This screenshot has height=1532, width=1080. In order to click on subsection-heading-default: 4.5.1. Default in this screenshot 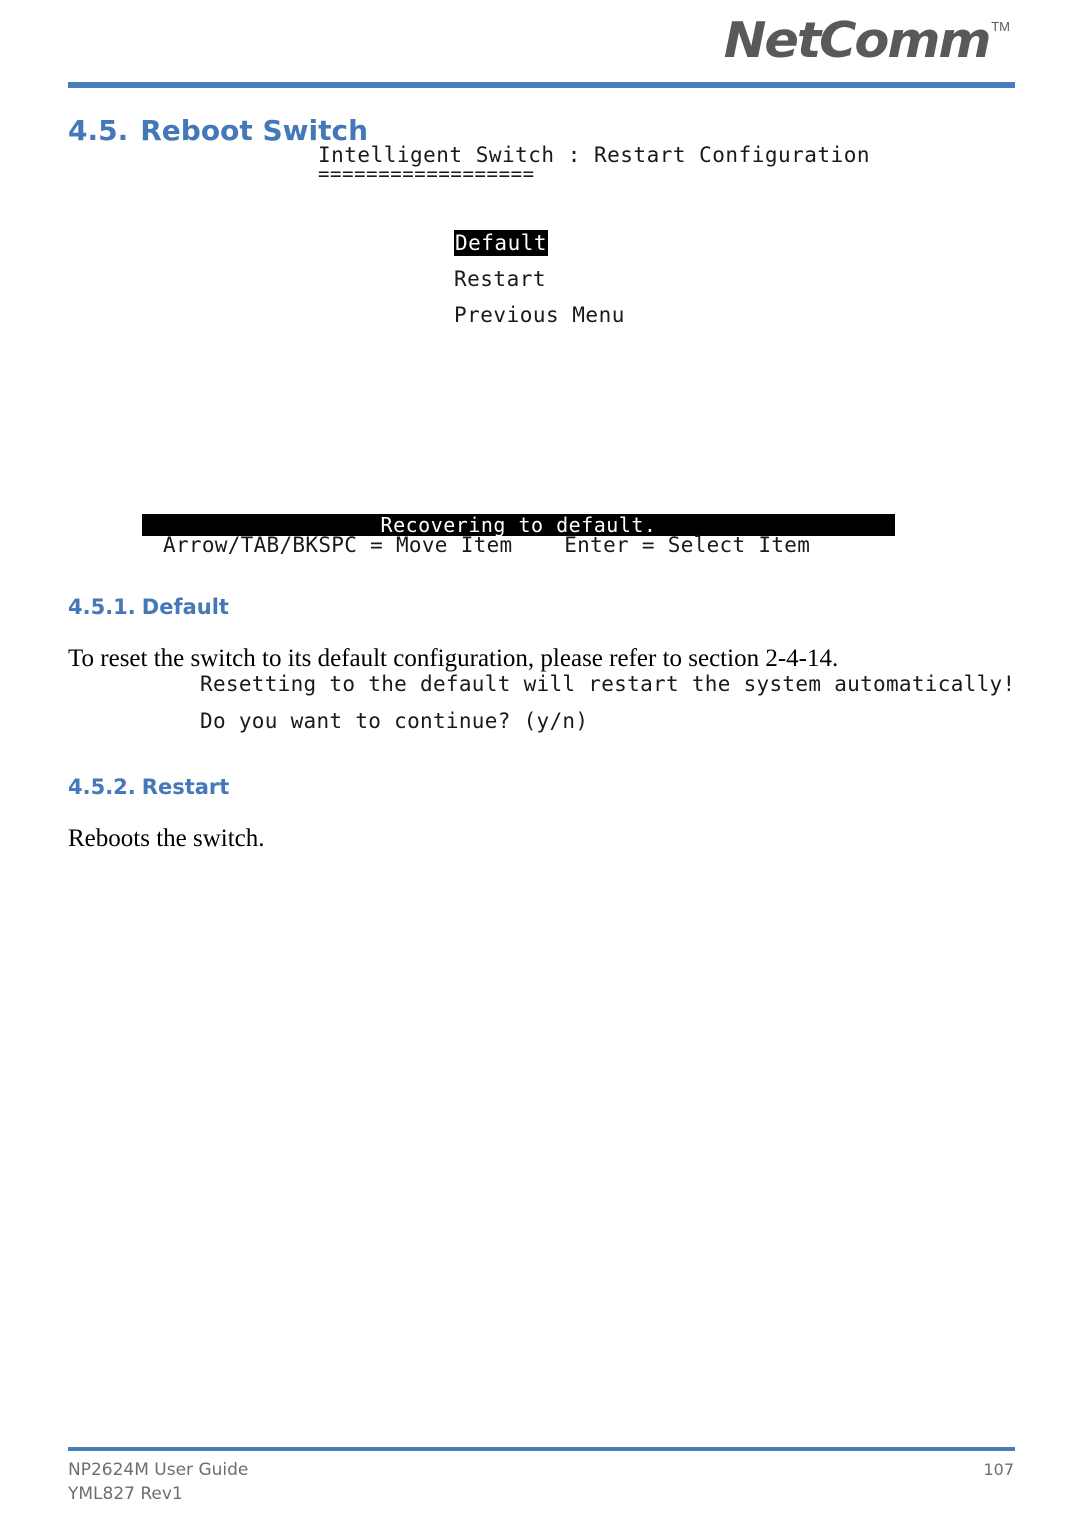, I will do `click(148, 607)`.